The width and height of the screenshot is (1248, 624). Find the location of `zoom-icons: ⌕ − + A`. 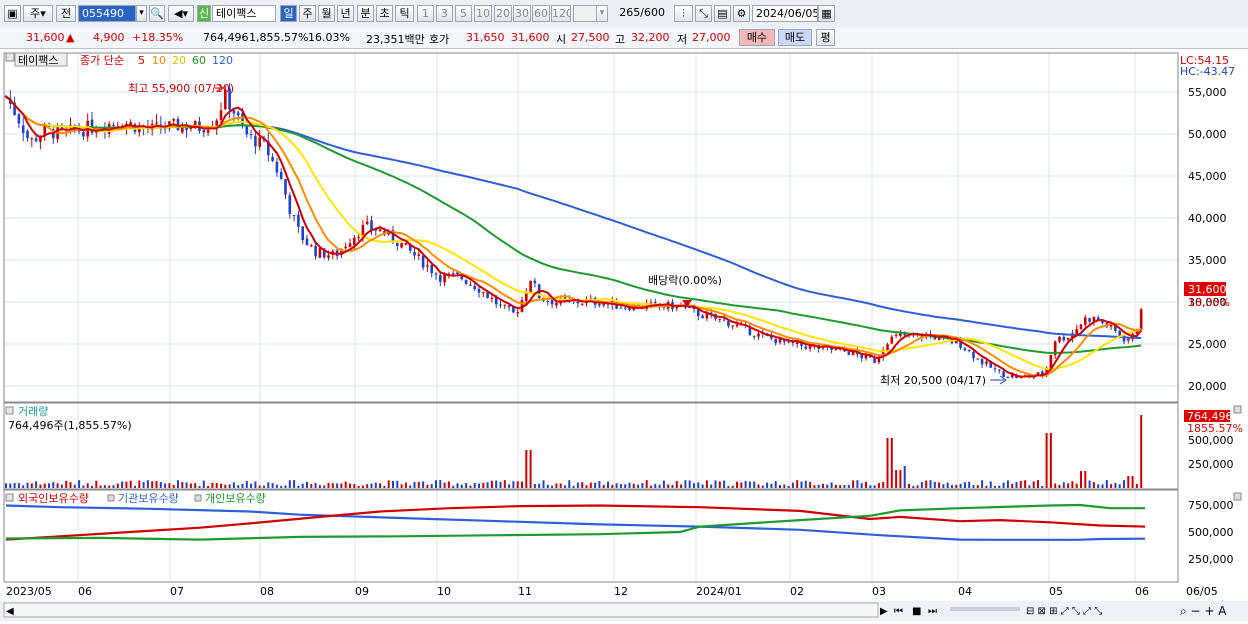

zoom-icons: ⌕ − + A is located at coordinates (1203, 611).